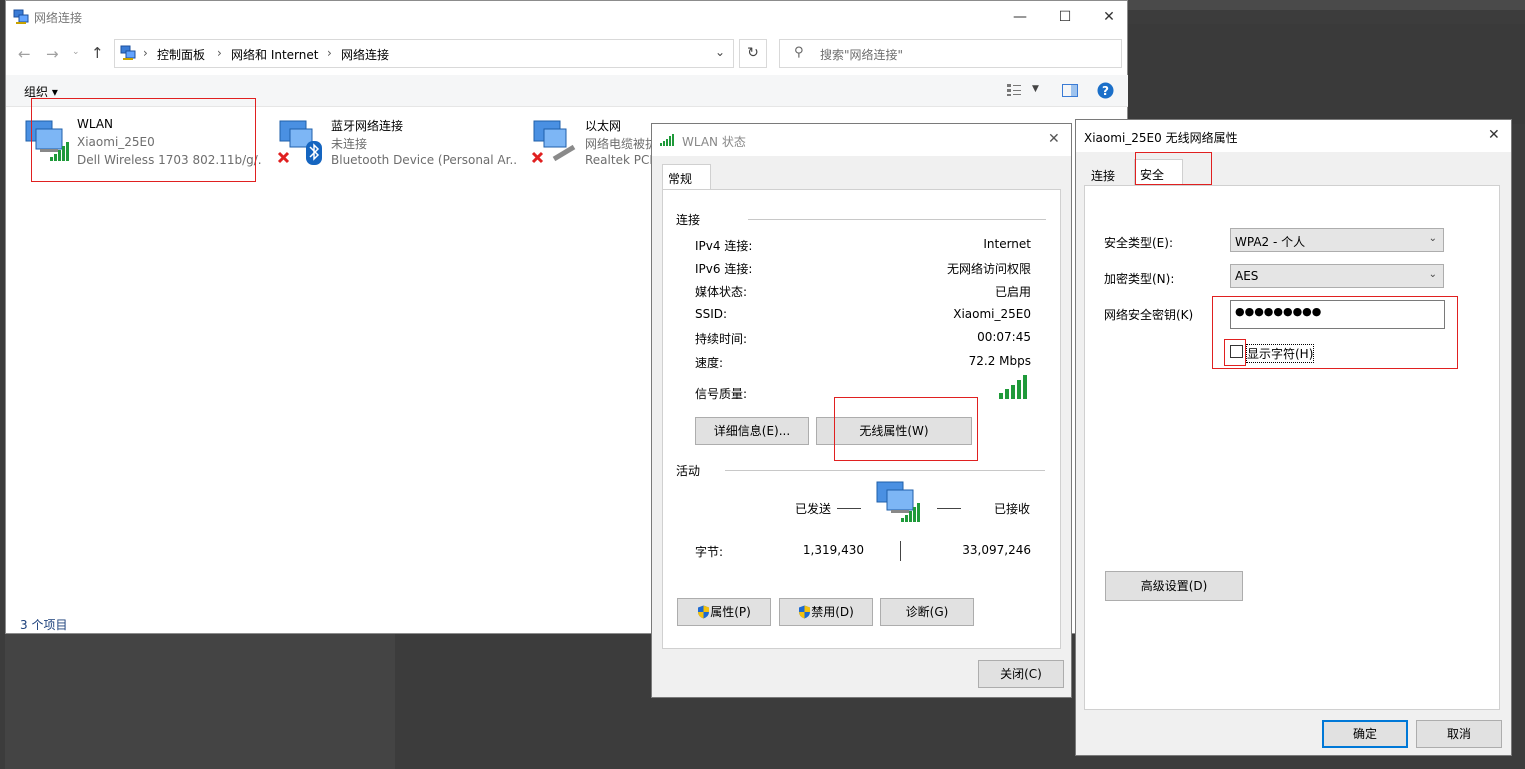  Describe the element at coordinates (1247, 276) in the screenshot. I see `encryption-type-value: AES` at that location.